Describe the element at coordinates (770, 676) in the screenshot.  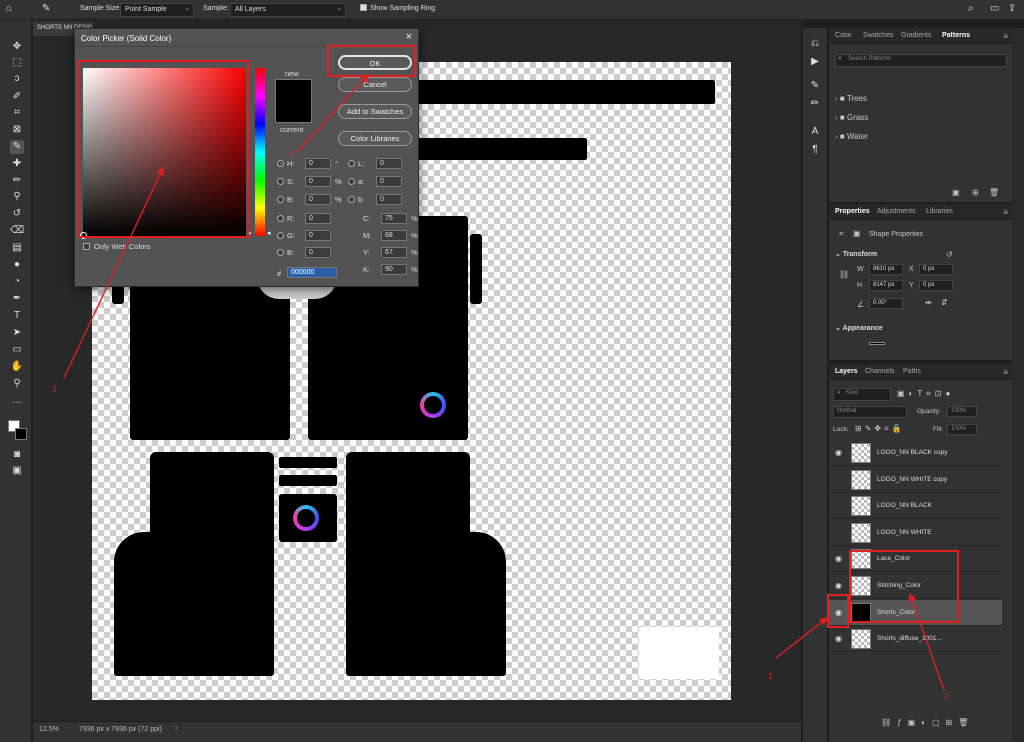
I see `annotation-label-1: 1` at that location.